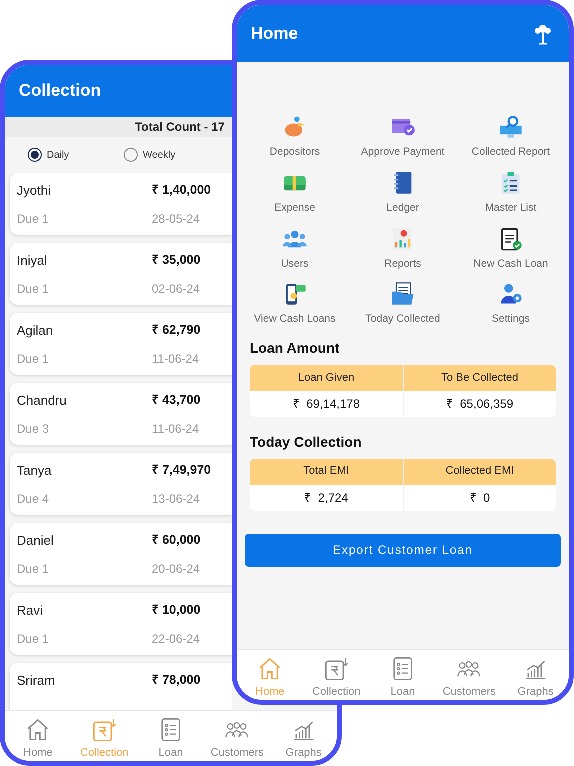  I want to click on menu-item: View Cash Loans, so click(295, 304).